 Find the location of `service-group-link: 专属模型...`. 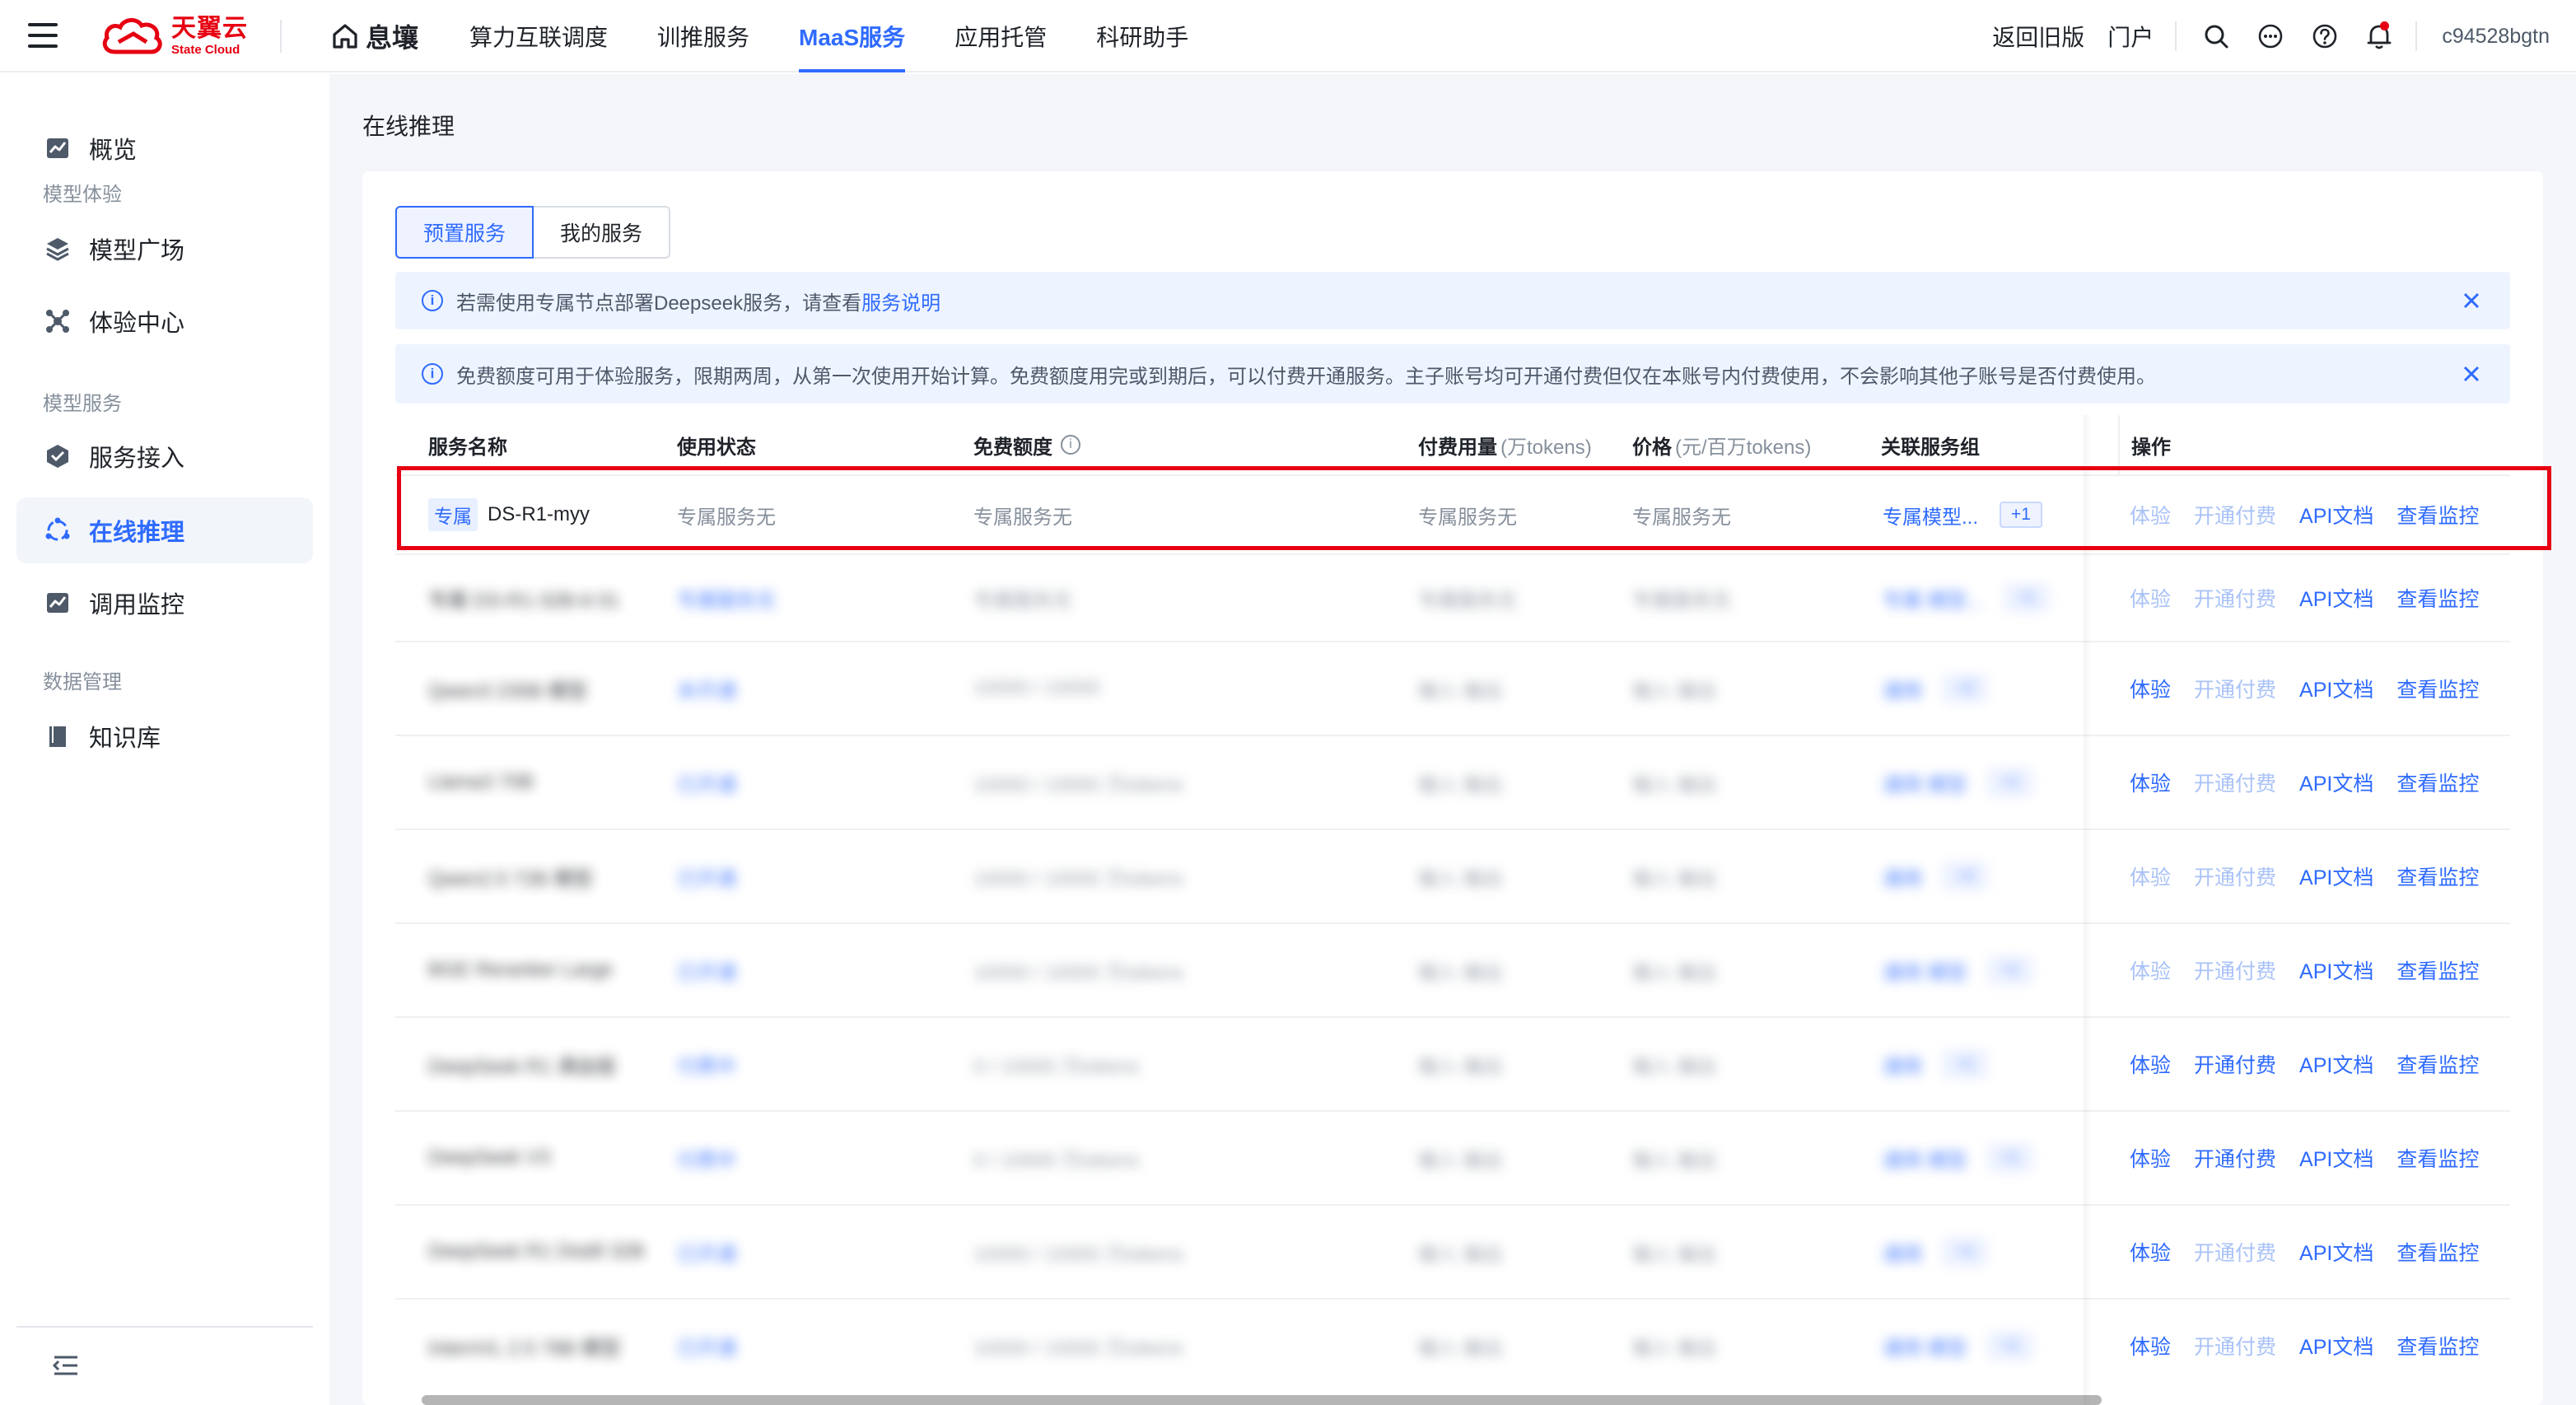

service-group-link: 专属模型... is located at coordinates (1930, 515).